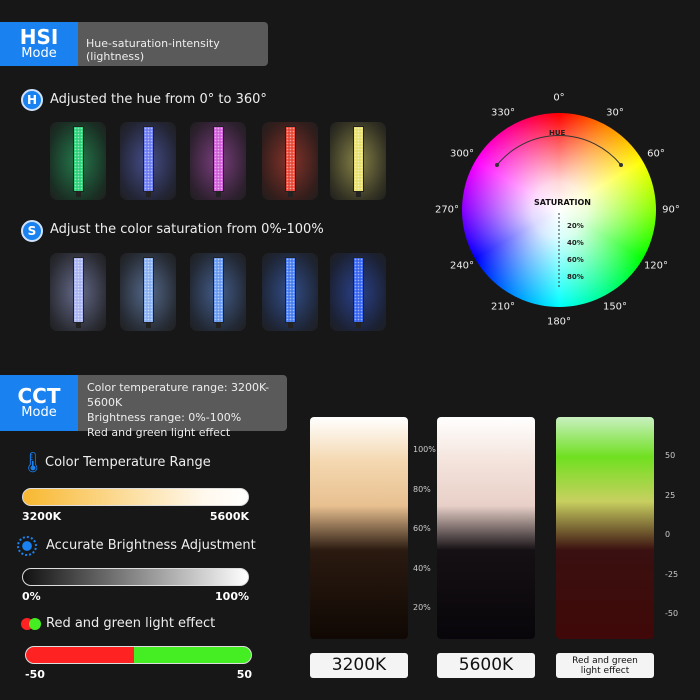  Describe the element at coordinates (605, 528) in the screenshot. I see `photo-red-green` at that location.